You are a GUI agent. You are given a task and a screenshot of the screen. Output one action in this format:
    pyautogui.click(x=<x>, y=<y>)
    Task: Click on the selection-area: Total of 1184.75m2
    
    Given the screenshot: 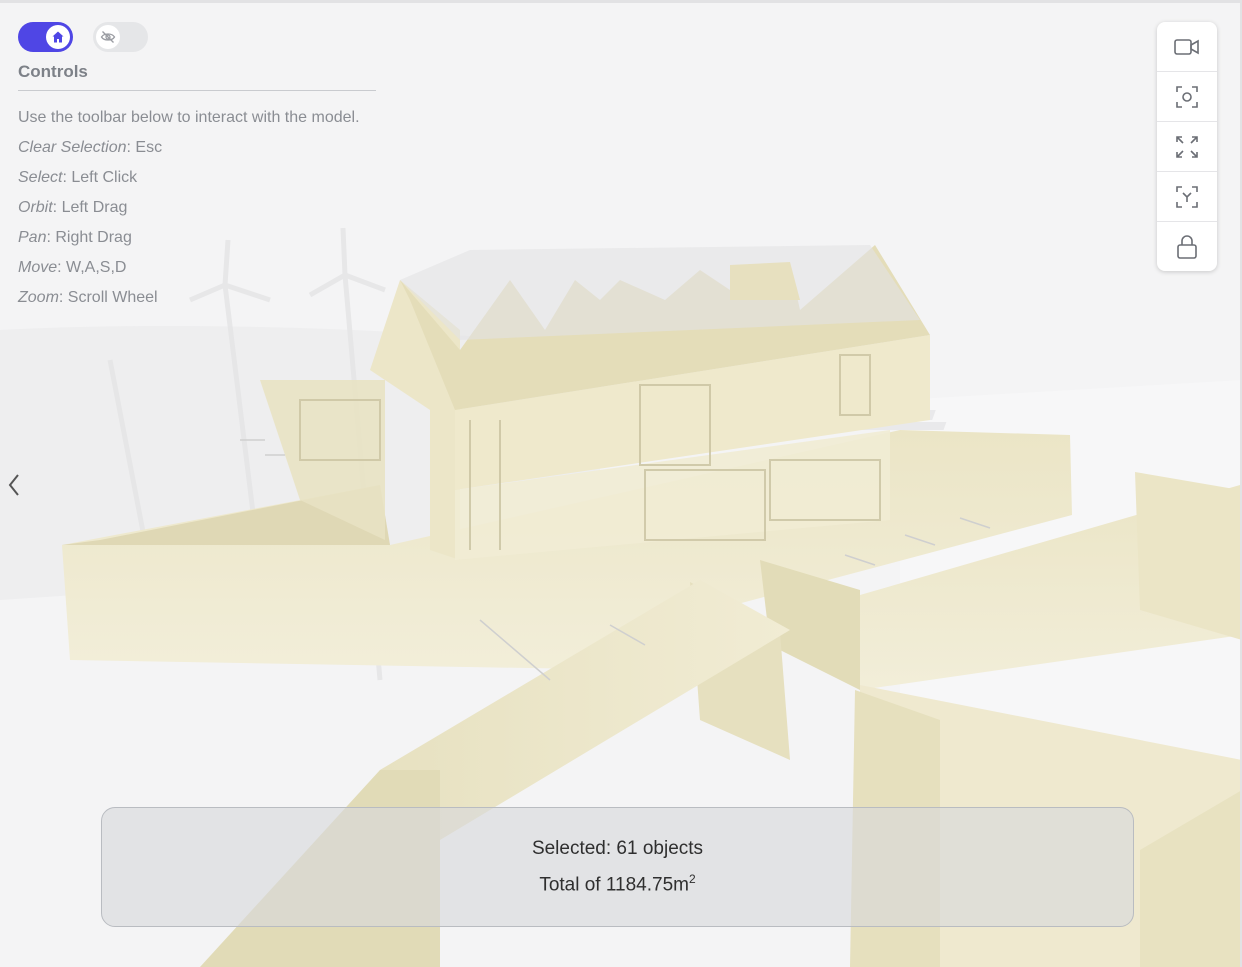 What is the action you would take?
    pyautogui.click(x=617, y=883)
    